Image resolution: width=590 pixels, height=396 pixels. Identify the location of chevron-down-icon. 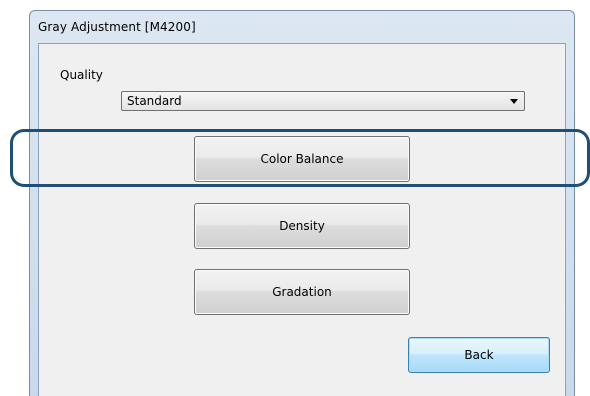
(514, 101).